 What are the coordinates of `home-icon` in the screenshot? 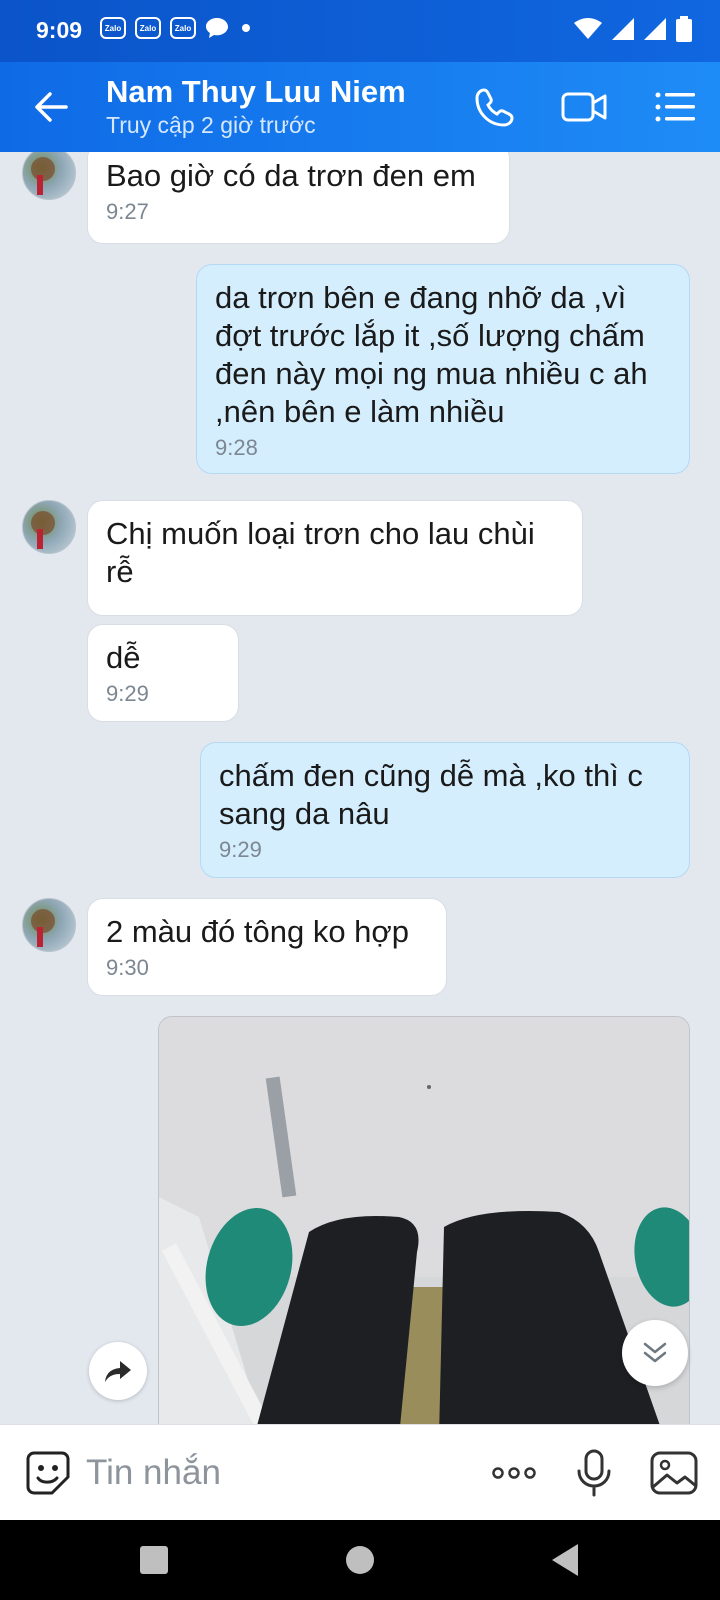 It's located at (360, 1560).